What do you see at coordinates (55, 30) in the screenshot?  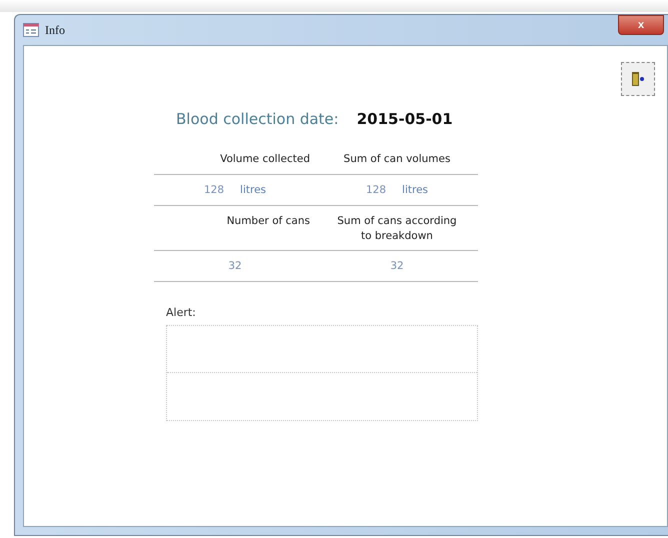 I see `window-title: Info` at bounding box center [55, 30].